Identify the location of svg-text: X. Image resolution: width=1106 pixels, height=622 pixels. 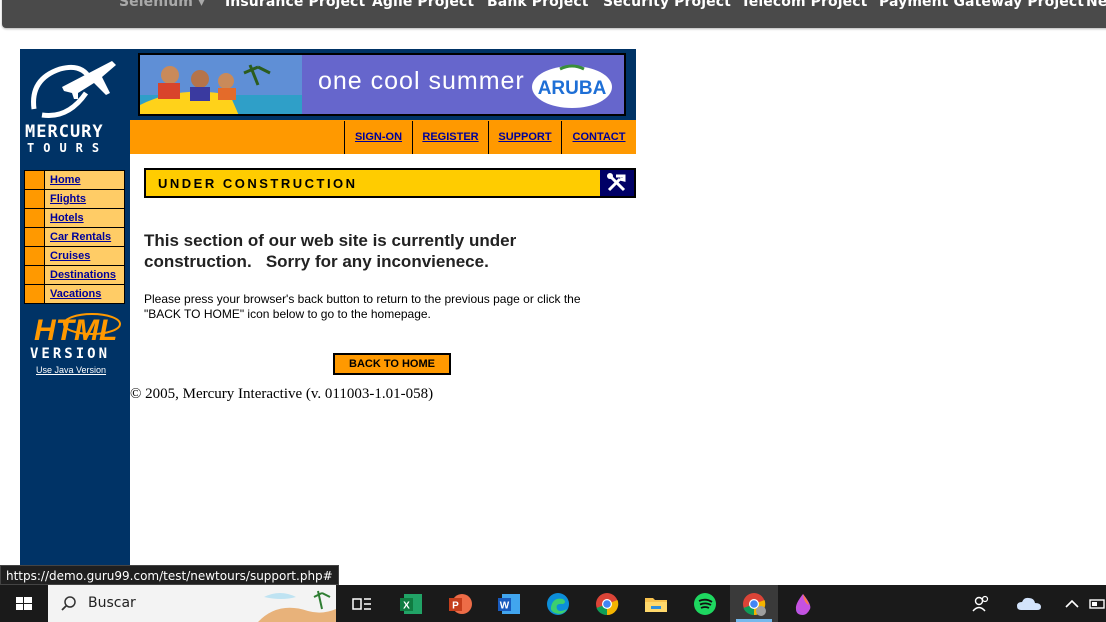
(406, 606).